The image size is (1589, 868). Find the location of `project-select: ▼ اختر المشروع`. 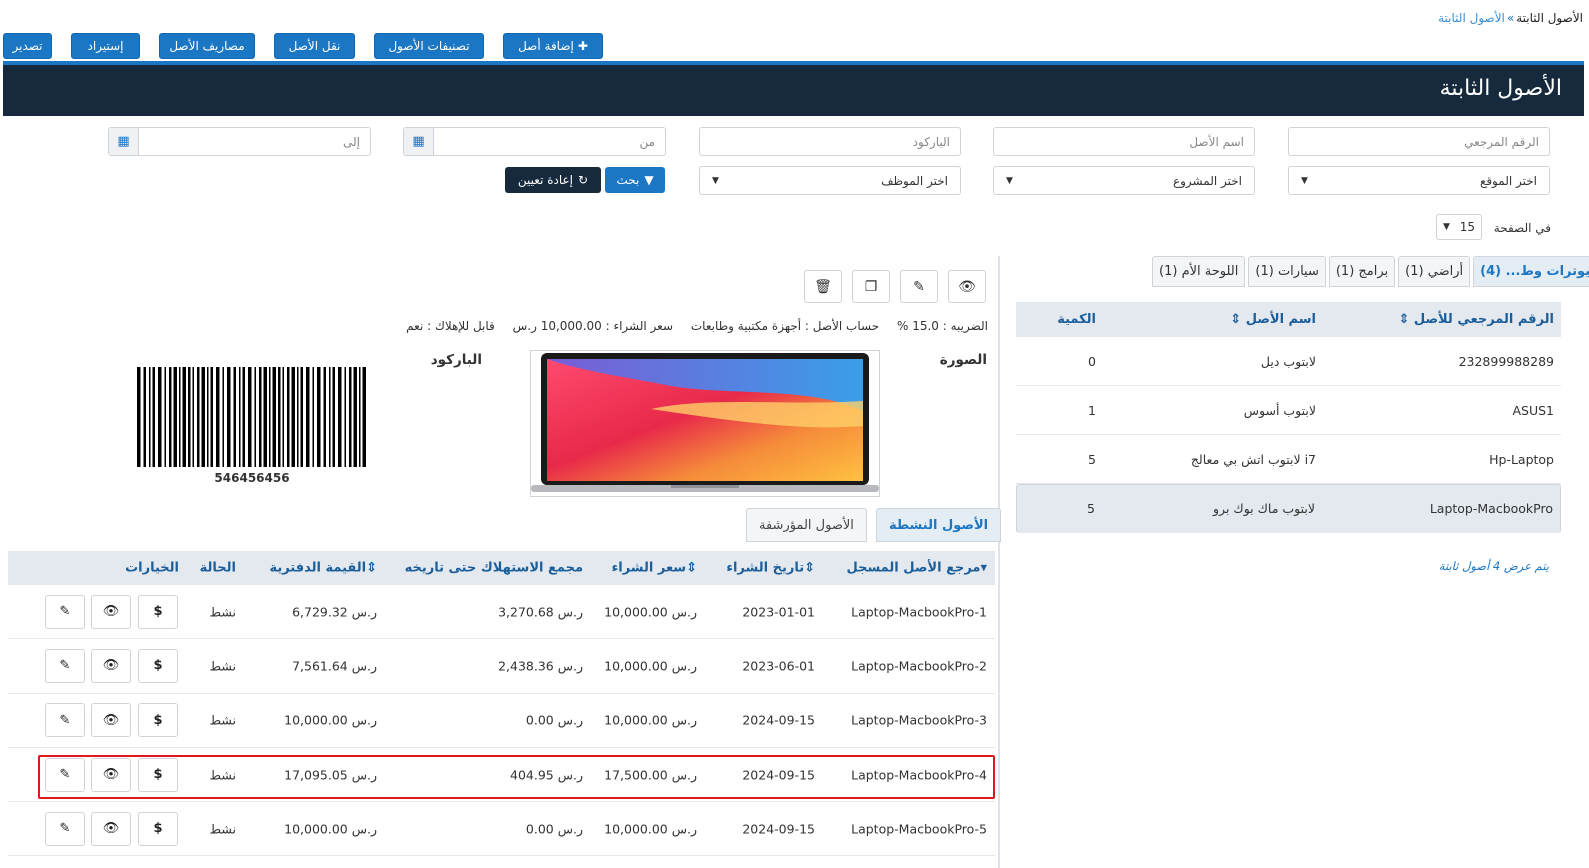

project-select: ▼ اختر المشروع is located at coordinates (1124, 180).